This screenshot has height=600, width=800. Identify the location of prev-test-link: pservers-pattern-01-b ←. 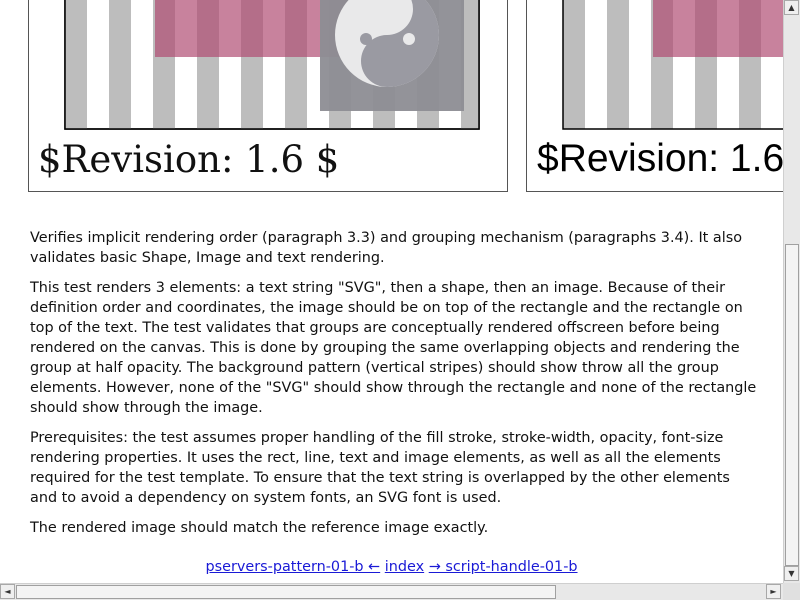
(292, 567).